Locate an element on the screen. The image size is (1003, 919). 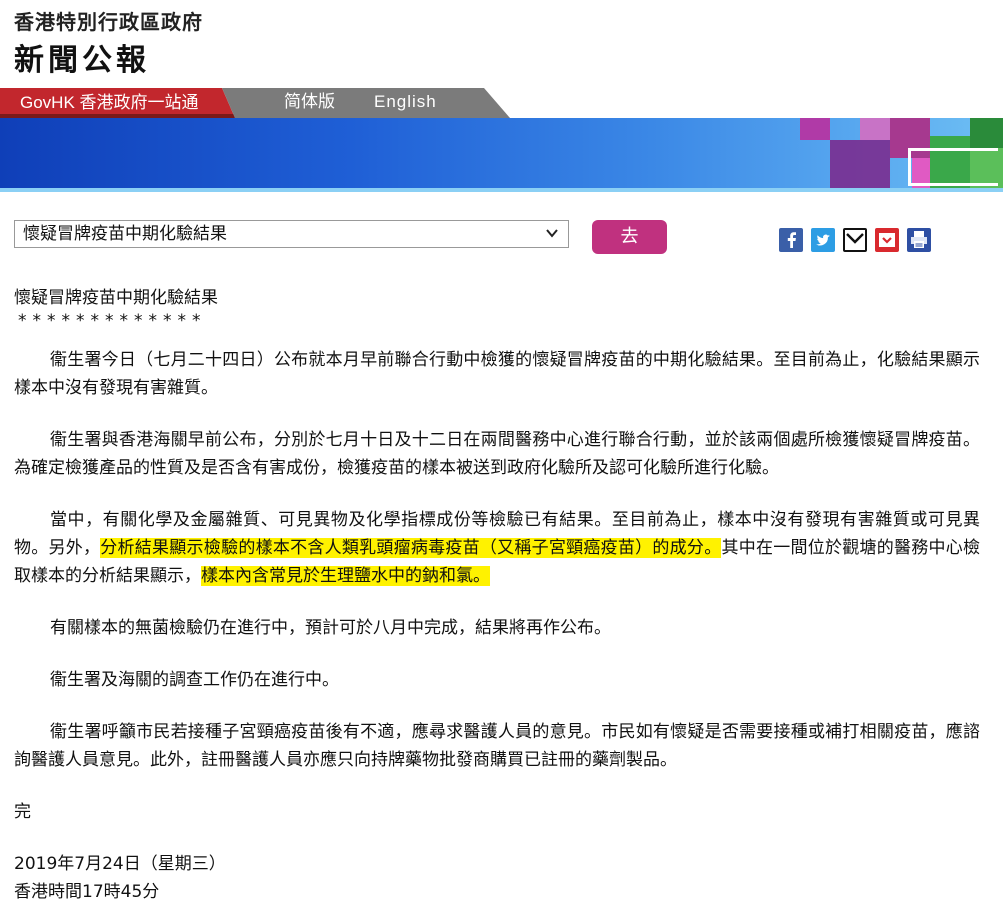
language-nav is located at coordinates (366, 103).